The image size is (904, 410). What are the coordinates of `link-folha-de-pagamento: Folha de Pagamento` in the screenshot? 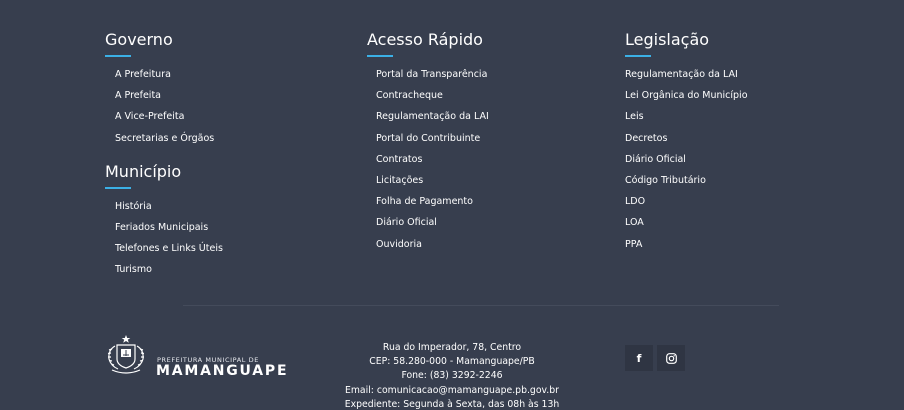 It's located at (424, 201).